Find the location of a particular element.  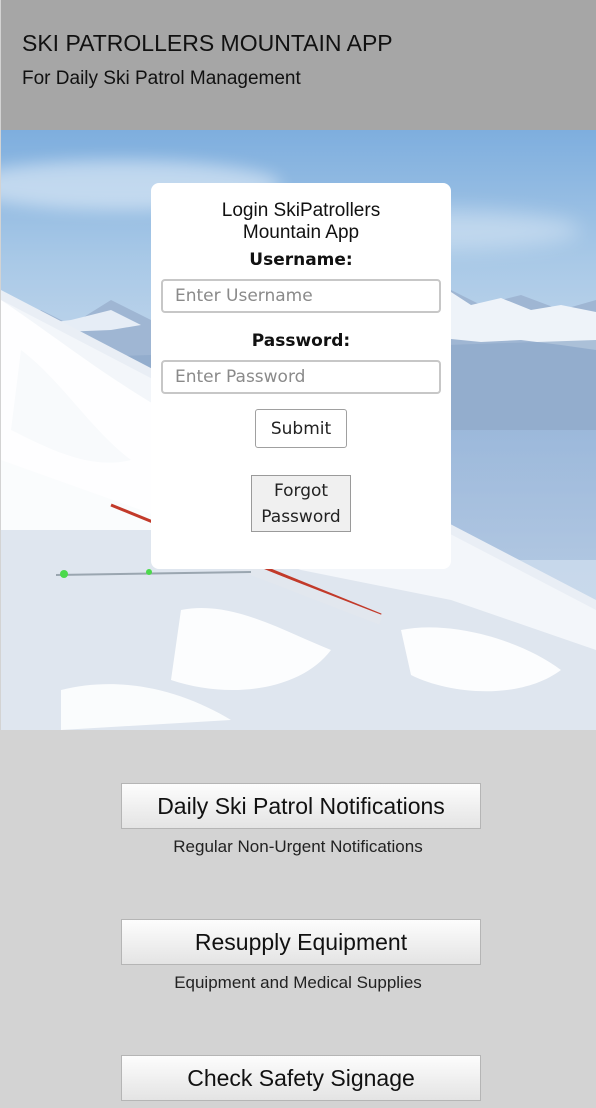

login-title: Login SkiPatrollers Mountain App is located at coordinates (301, 222).